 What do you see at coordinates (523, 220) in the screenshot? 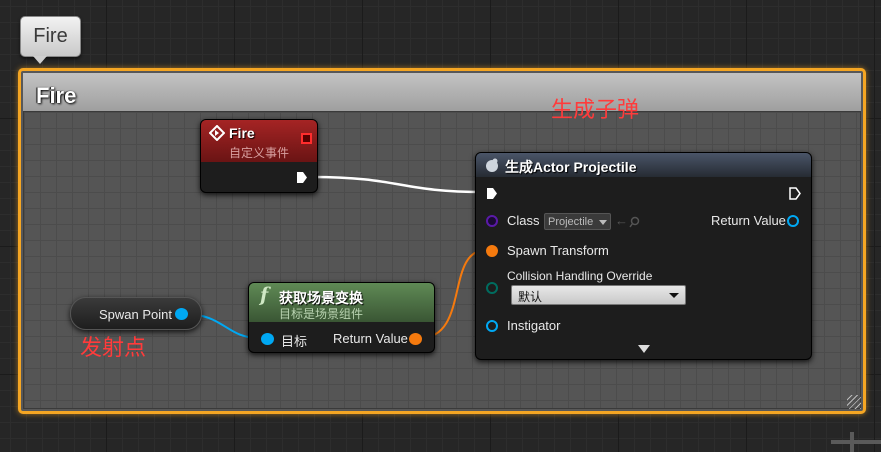
I see `class-label: Class` at bounding box center [523, 220].